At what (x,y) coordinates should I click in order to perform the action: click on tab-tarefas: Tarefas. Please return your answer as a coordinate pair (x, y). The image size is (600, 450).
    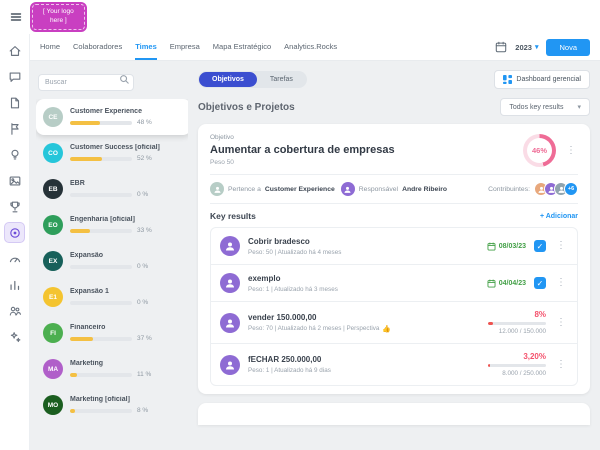
    Looking at the image, I should click on (281, 79).